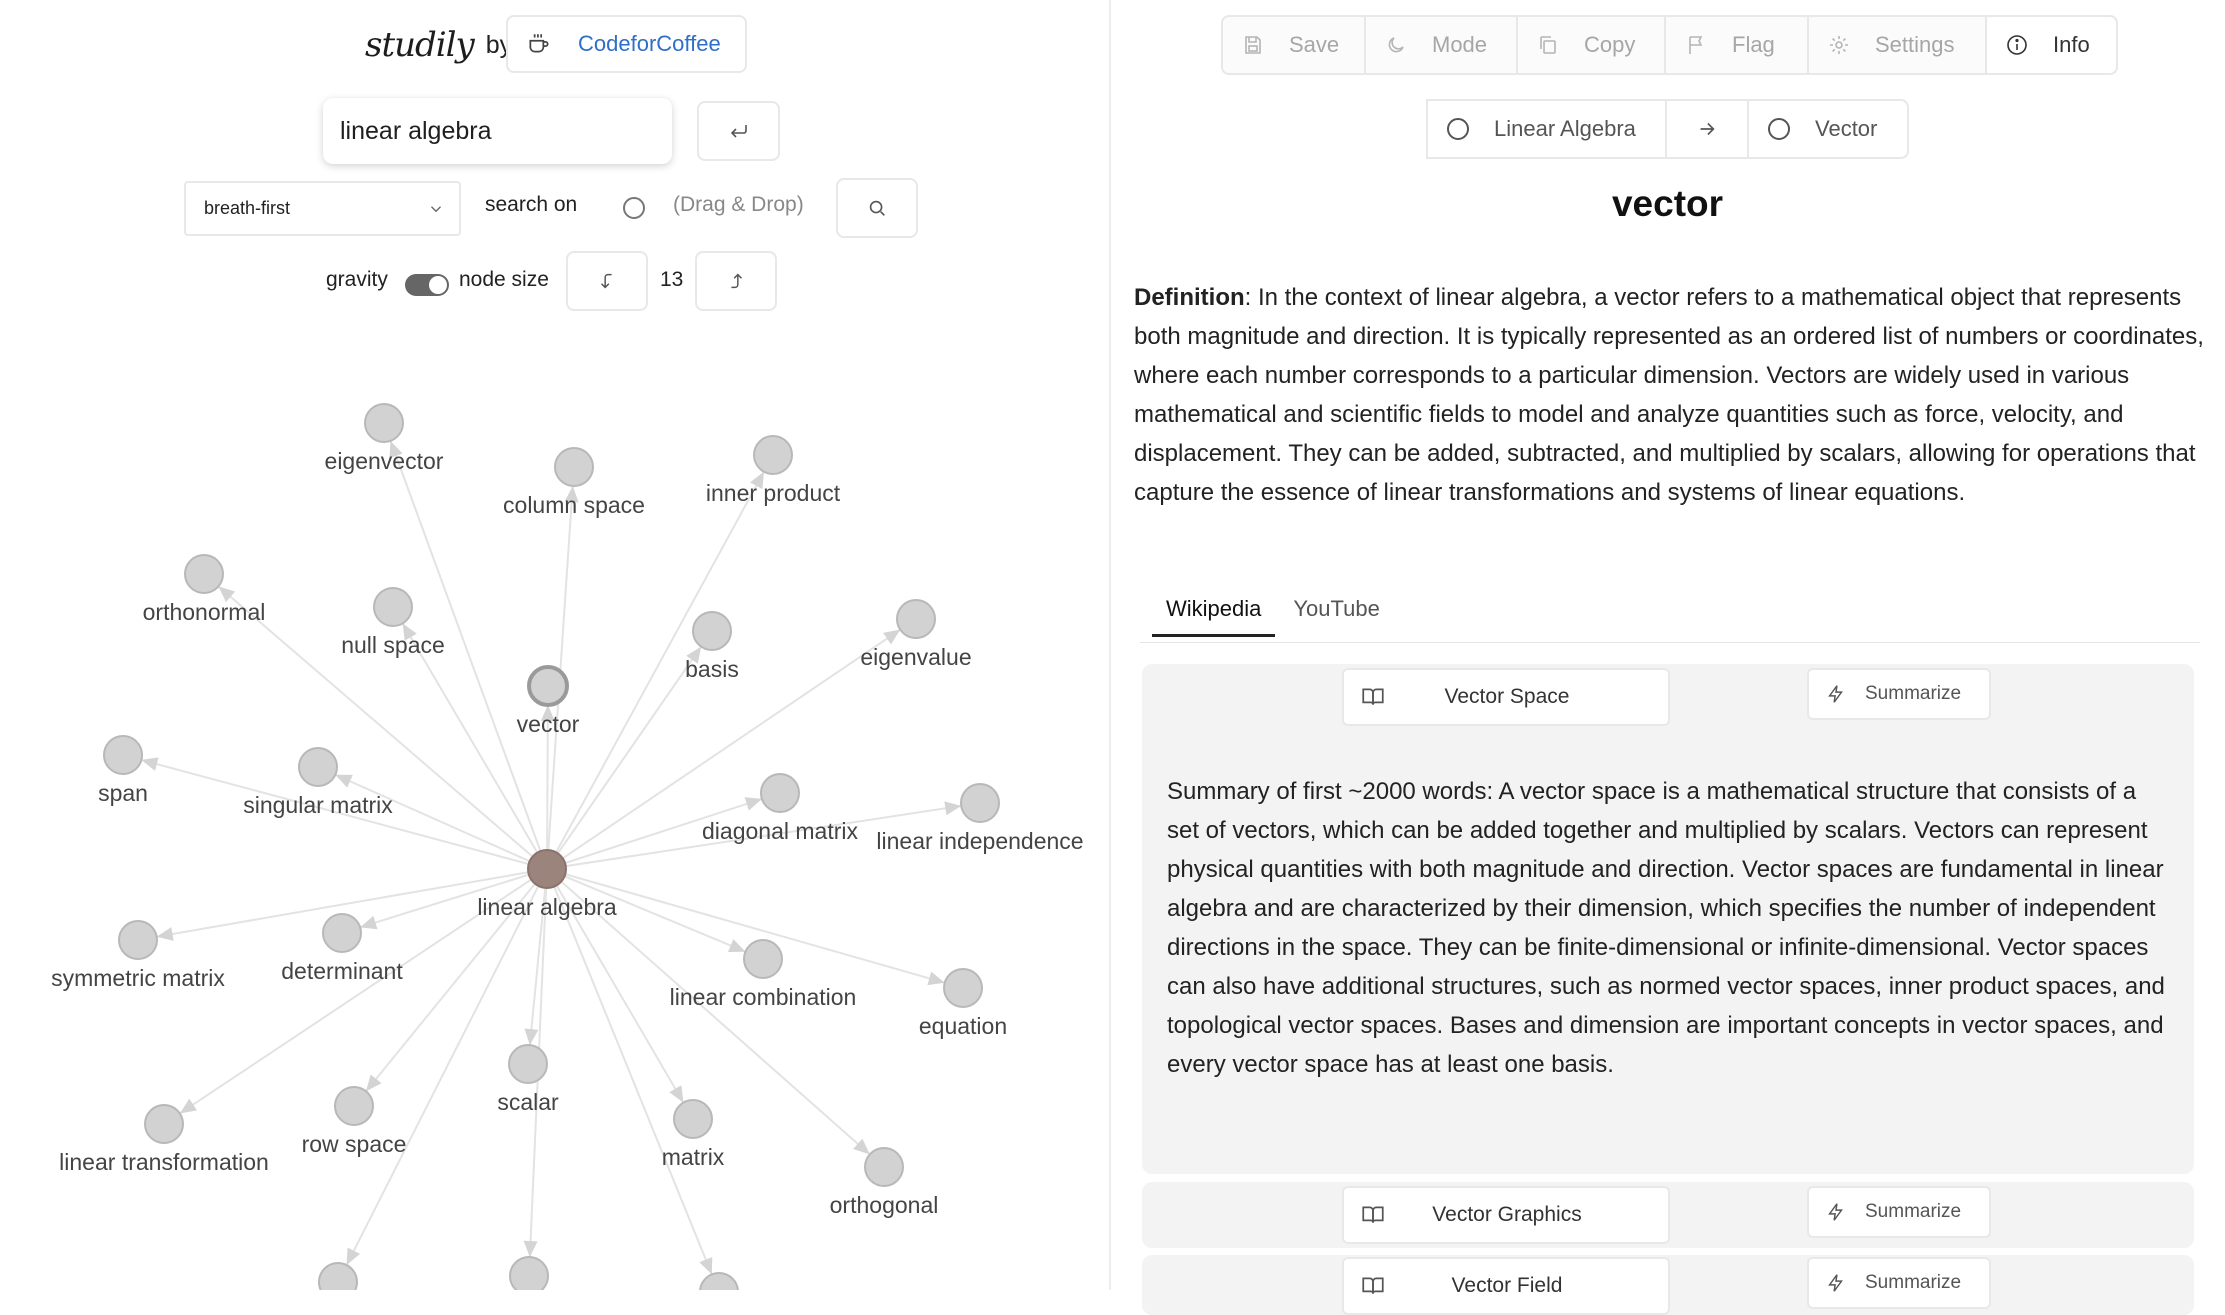 This screenshot has height=1315, width=2225. I want to click on info-button: Info, so click(2051, 45).